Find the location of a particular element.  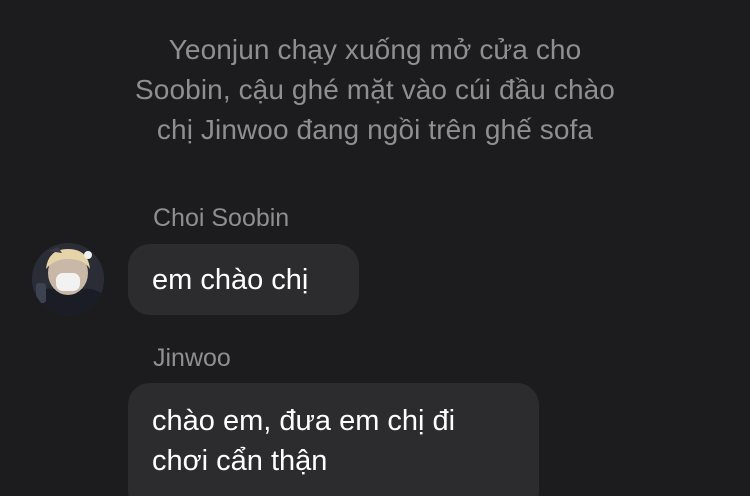

message-bubble: chào em, đưa em chị đi chơi cẩn thận is located at coordinates (333, 439).